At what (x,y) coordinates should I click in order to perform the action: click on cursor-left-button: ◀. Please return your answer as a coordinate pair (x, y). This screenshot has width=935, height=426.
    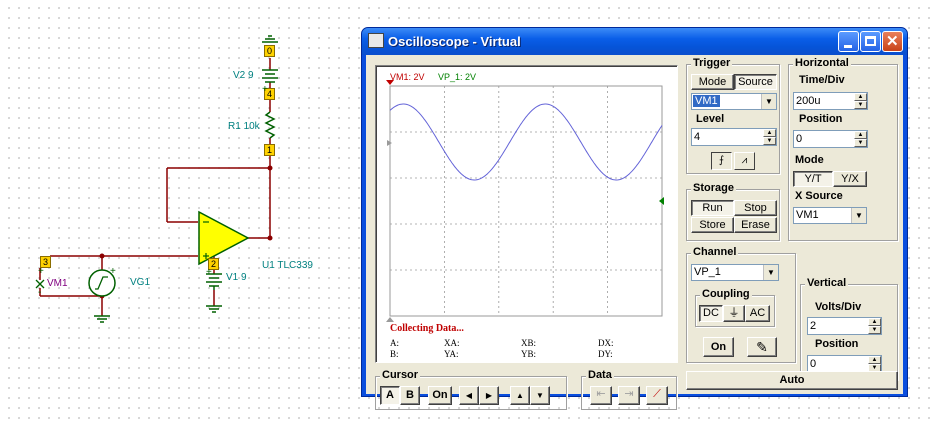
    Looking at the image, I should click on (469, 395).